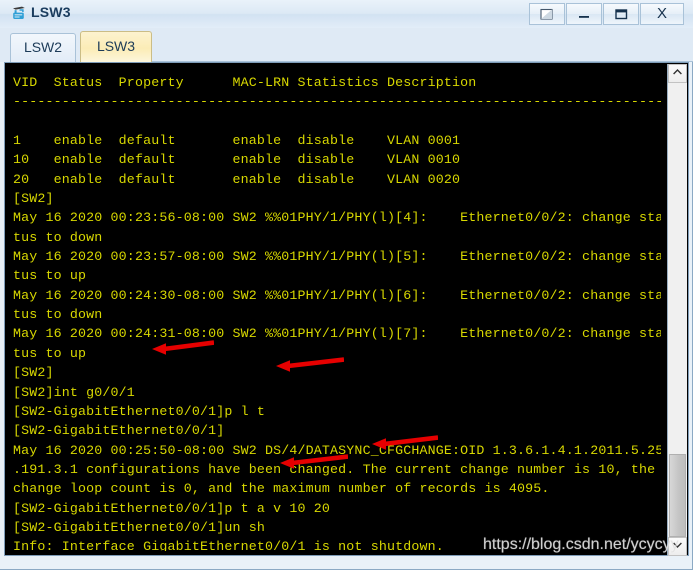 The width and height of the screenshot is (693, 570). I want to click on minimize-button, so click(584, 14).